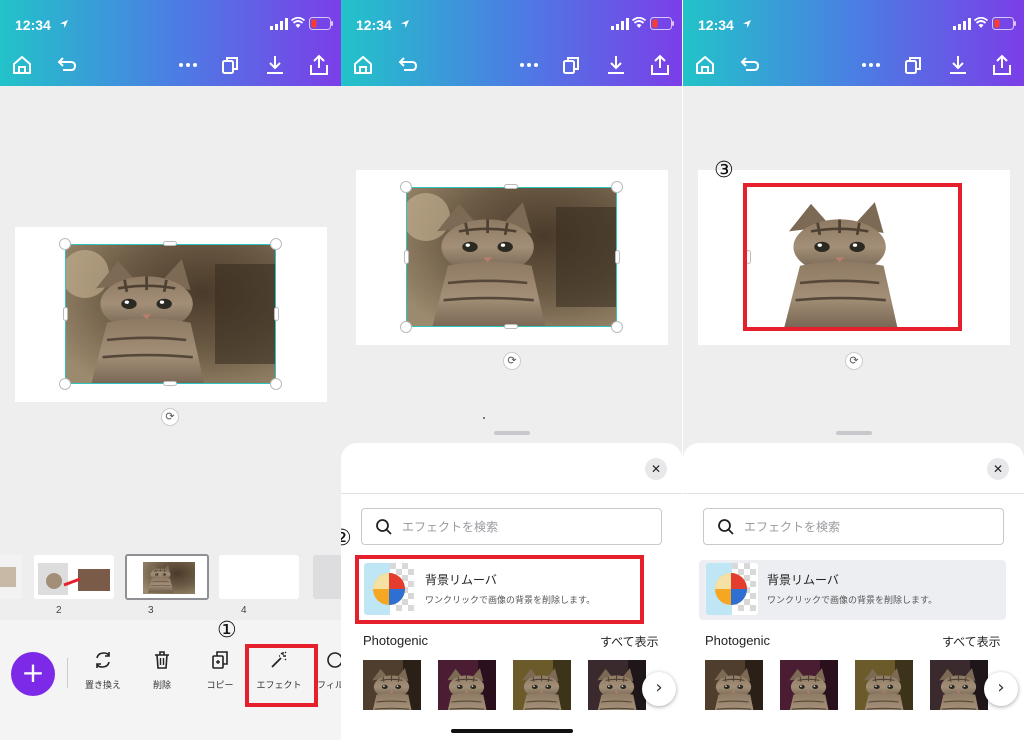  Describe the element at coordinates (662, 23) in the screenshot. I see `battery-icon` at that location.